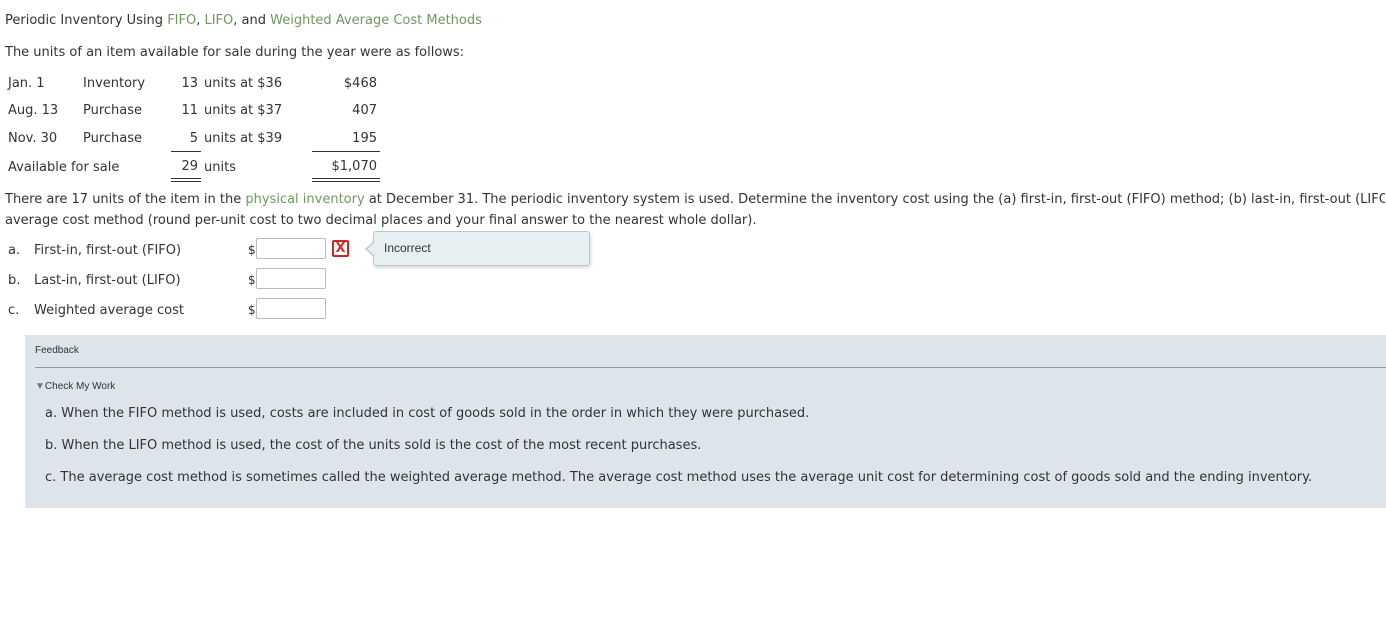 The image size is (1386, 630). What do you see at coordinates (291, 308) in the screenshot?
I see `weighted-average-answer-input` at bounding box center [291, 308].